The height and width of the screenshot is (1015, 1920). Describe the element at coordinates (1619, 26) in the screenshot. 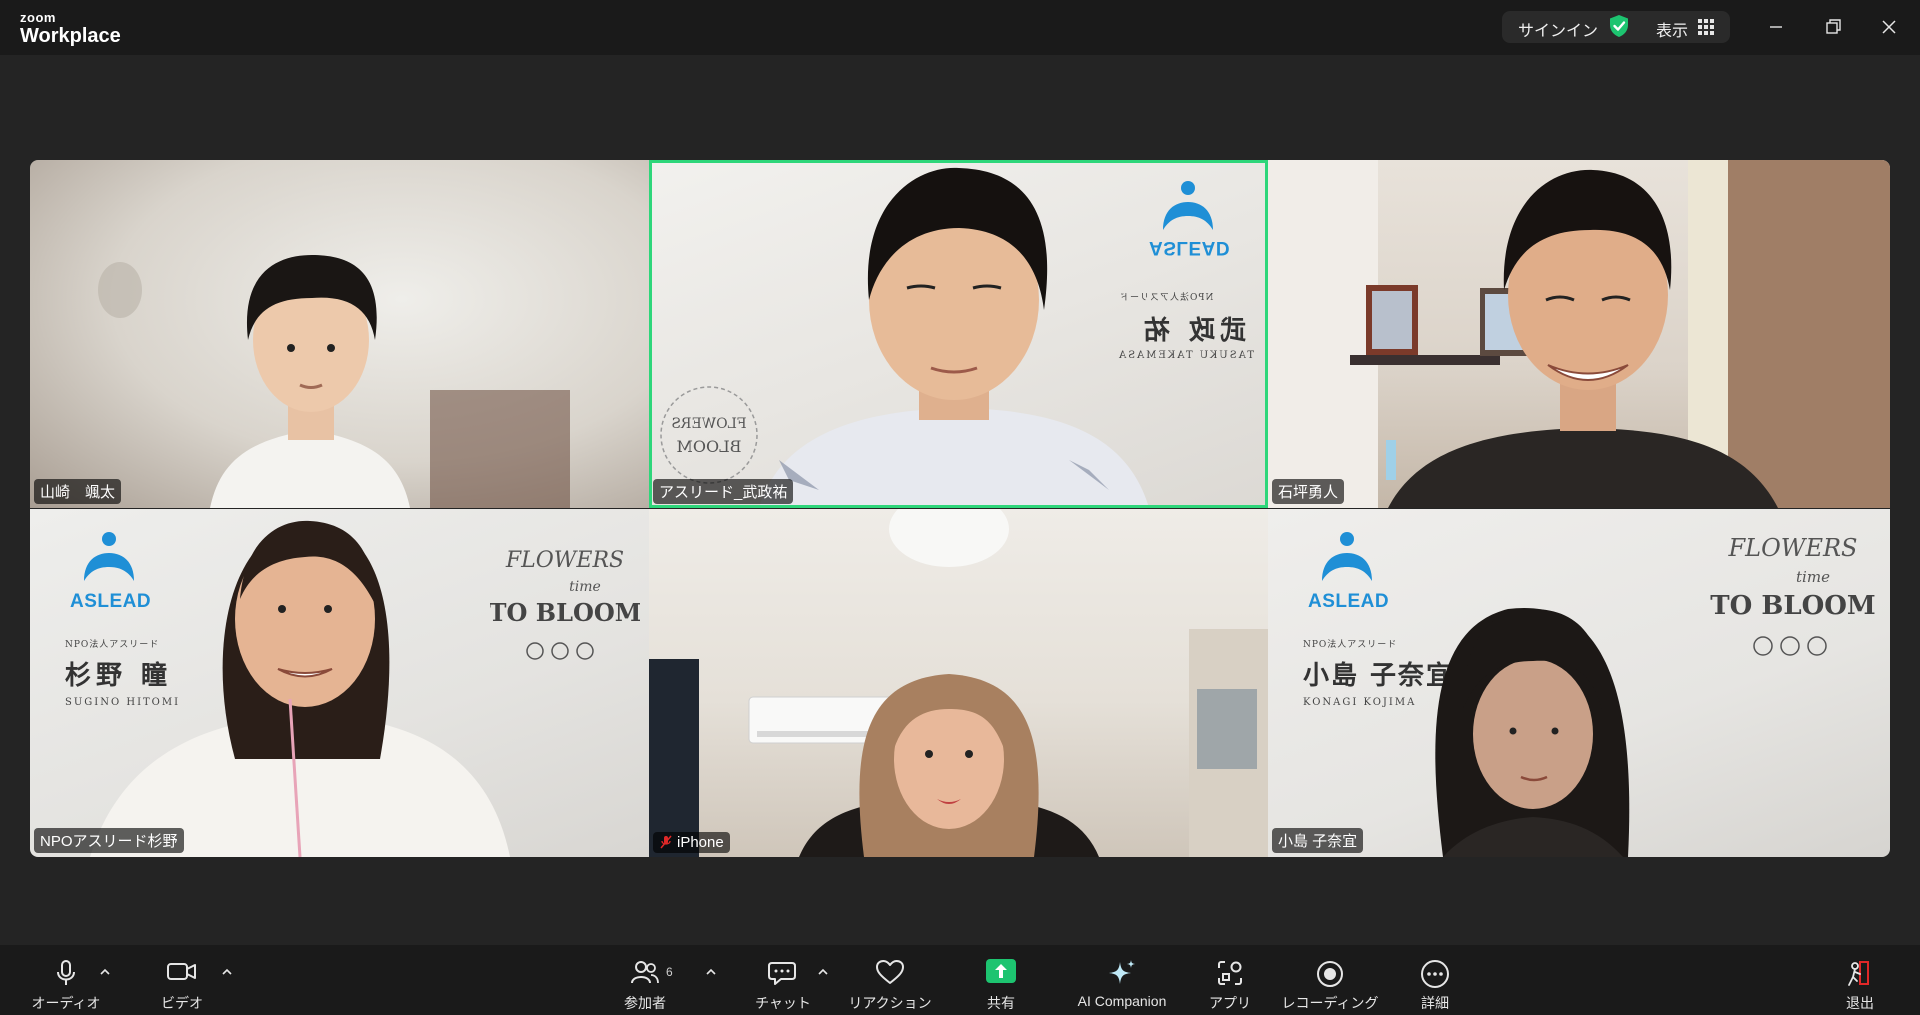

I see `security-shield-icon` at that location.